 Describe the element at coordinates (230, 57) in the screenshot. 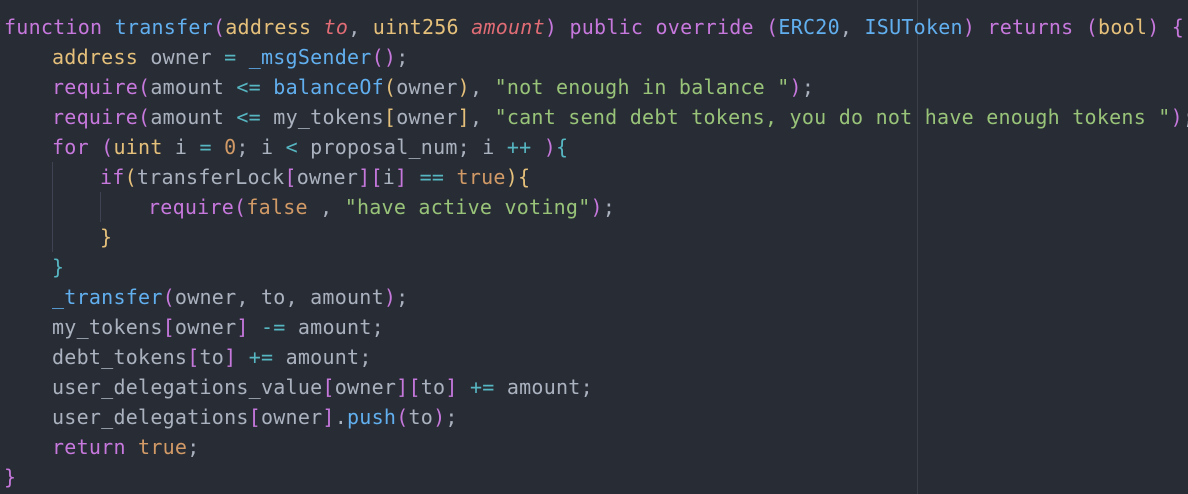

I see `code-token: =` at that location.